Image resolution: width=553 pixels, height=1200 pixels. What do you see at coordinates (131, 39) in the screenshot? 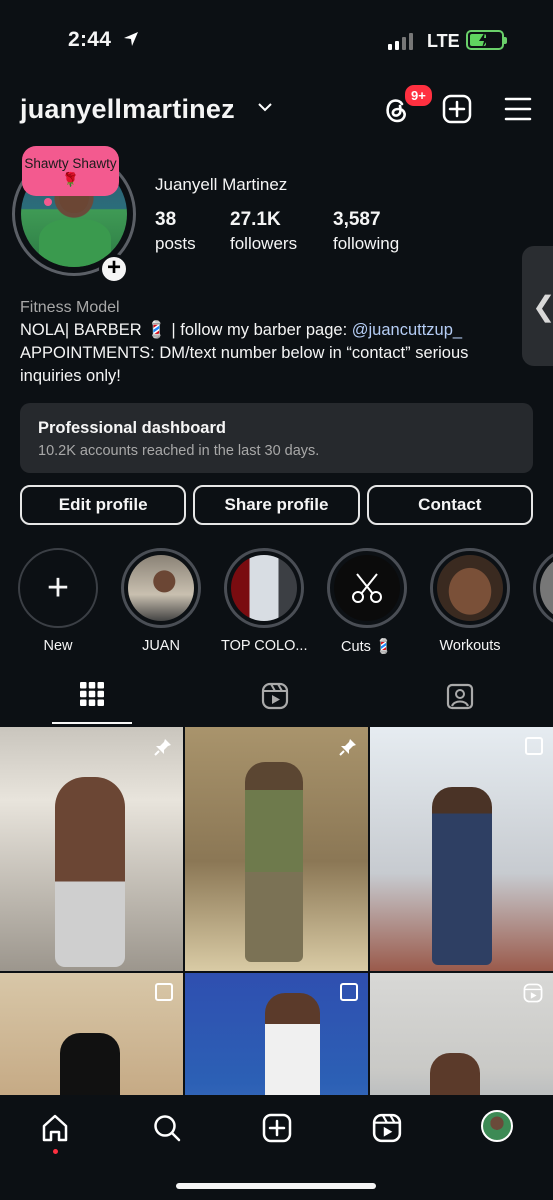
I see `location-arrow-icon` at bounding box center [131, 39].